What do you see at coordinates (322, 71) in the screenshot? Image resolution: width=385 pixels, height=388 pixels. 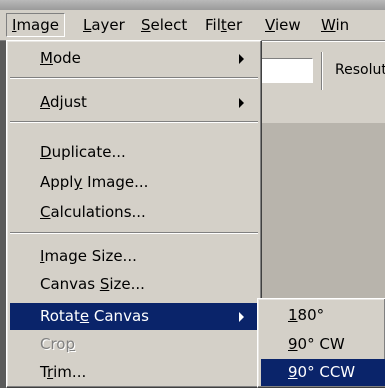 I see `options-separator` at bounding box center [322, 71].